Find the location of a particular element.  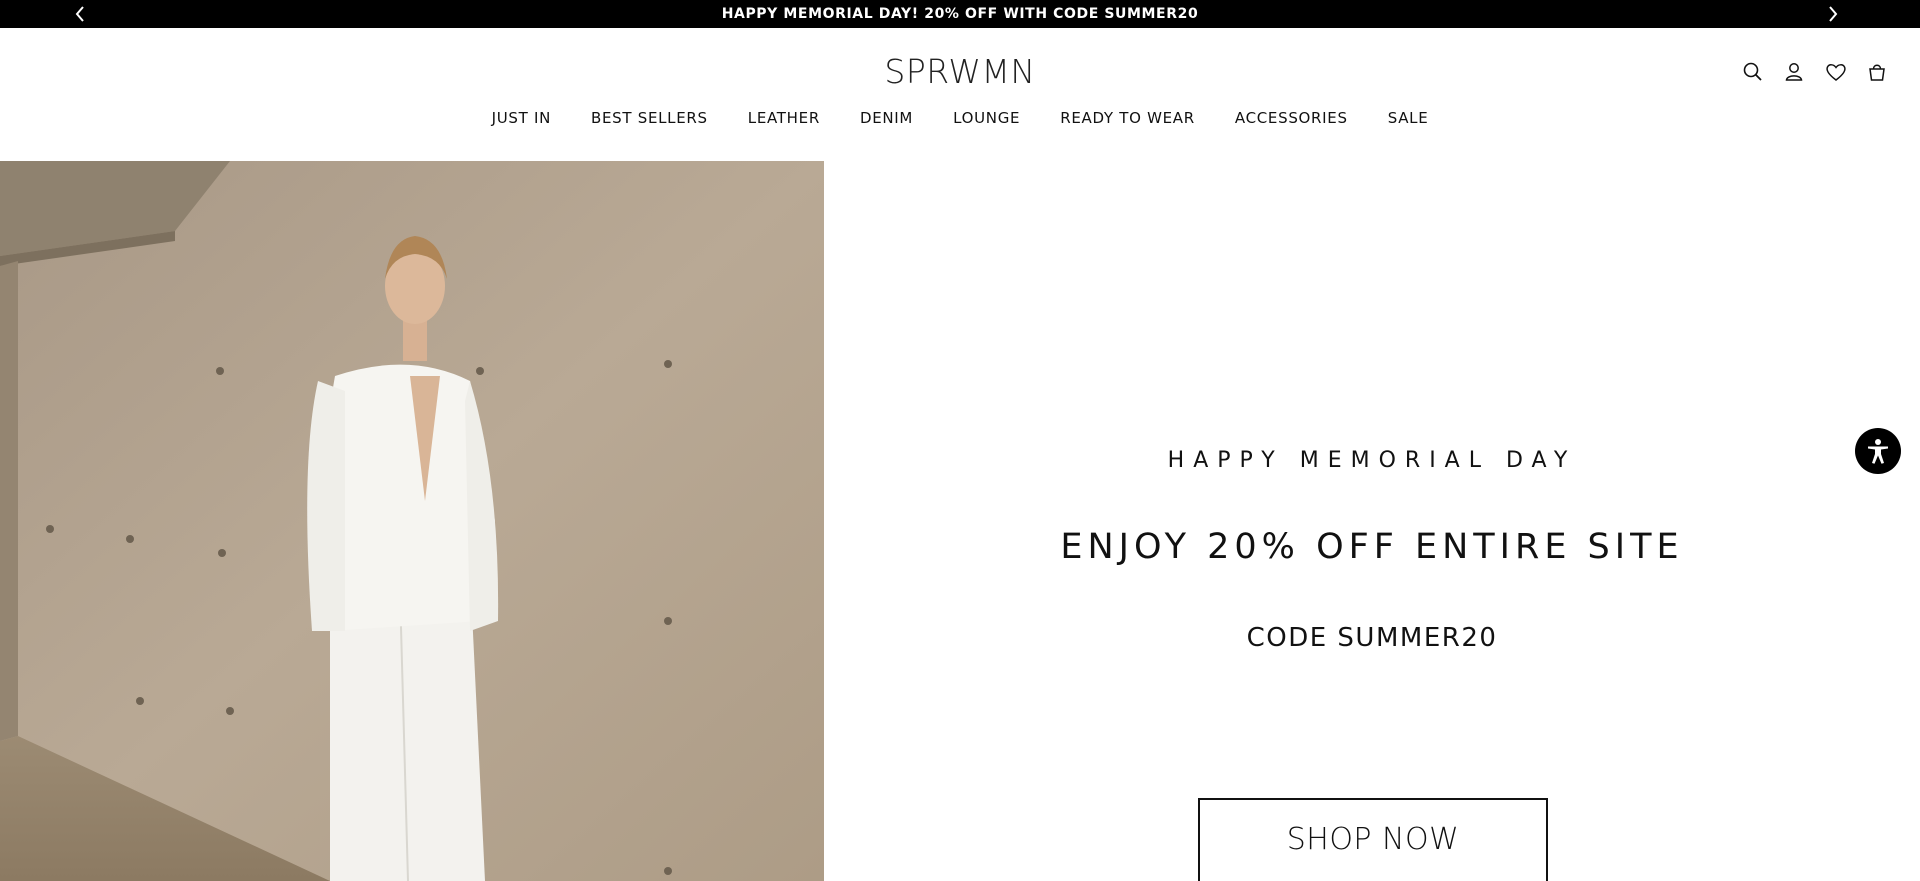

promo-code: CODE SUMMER20 is located at coordinates (1372, 638).